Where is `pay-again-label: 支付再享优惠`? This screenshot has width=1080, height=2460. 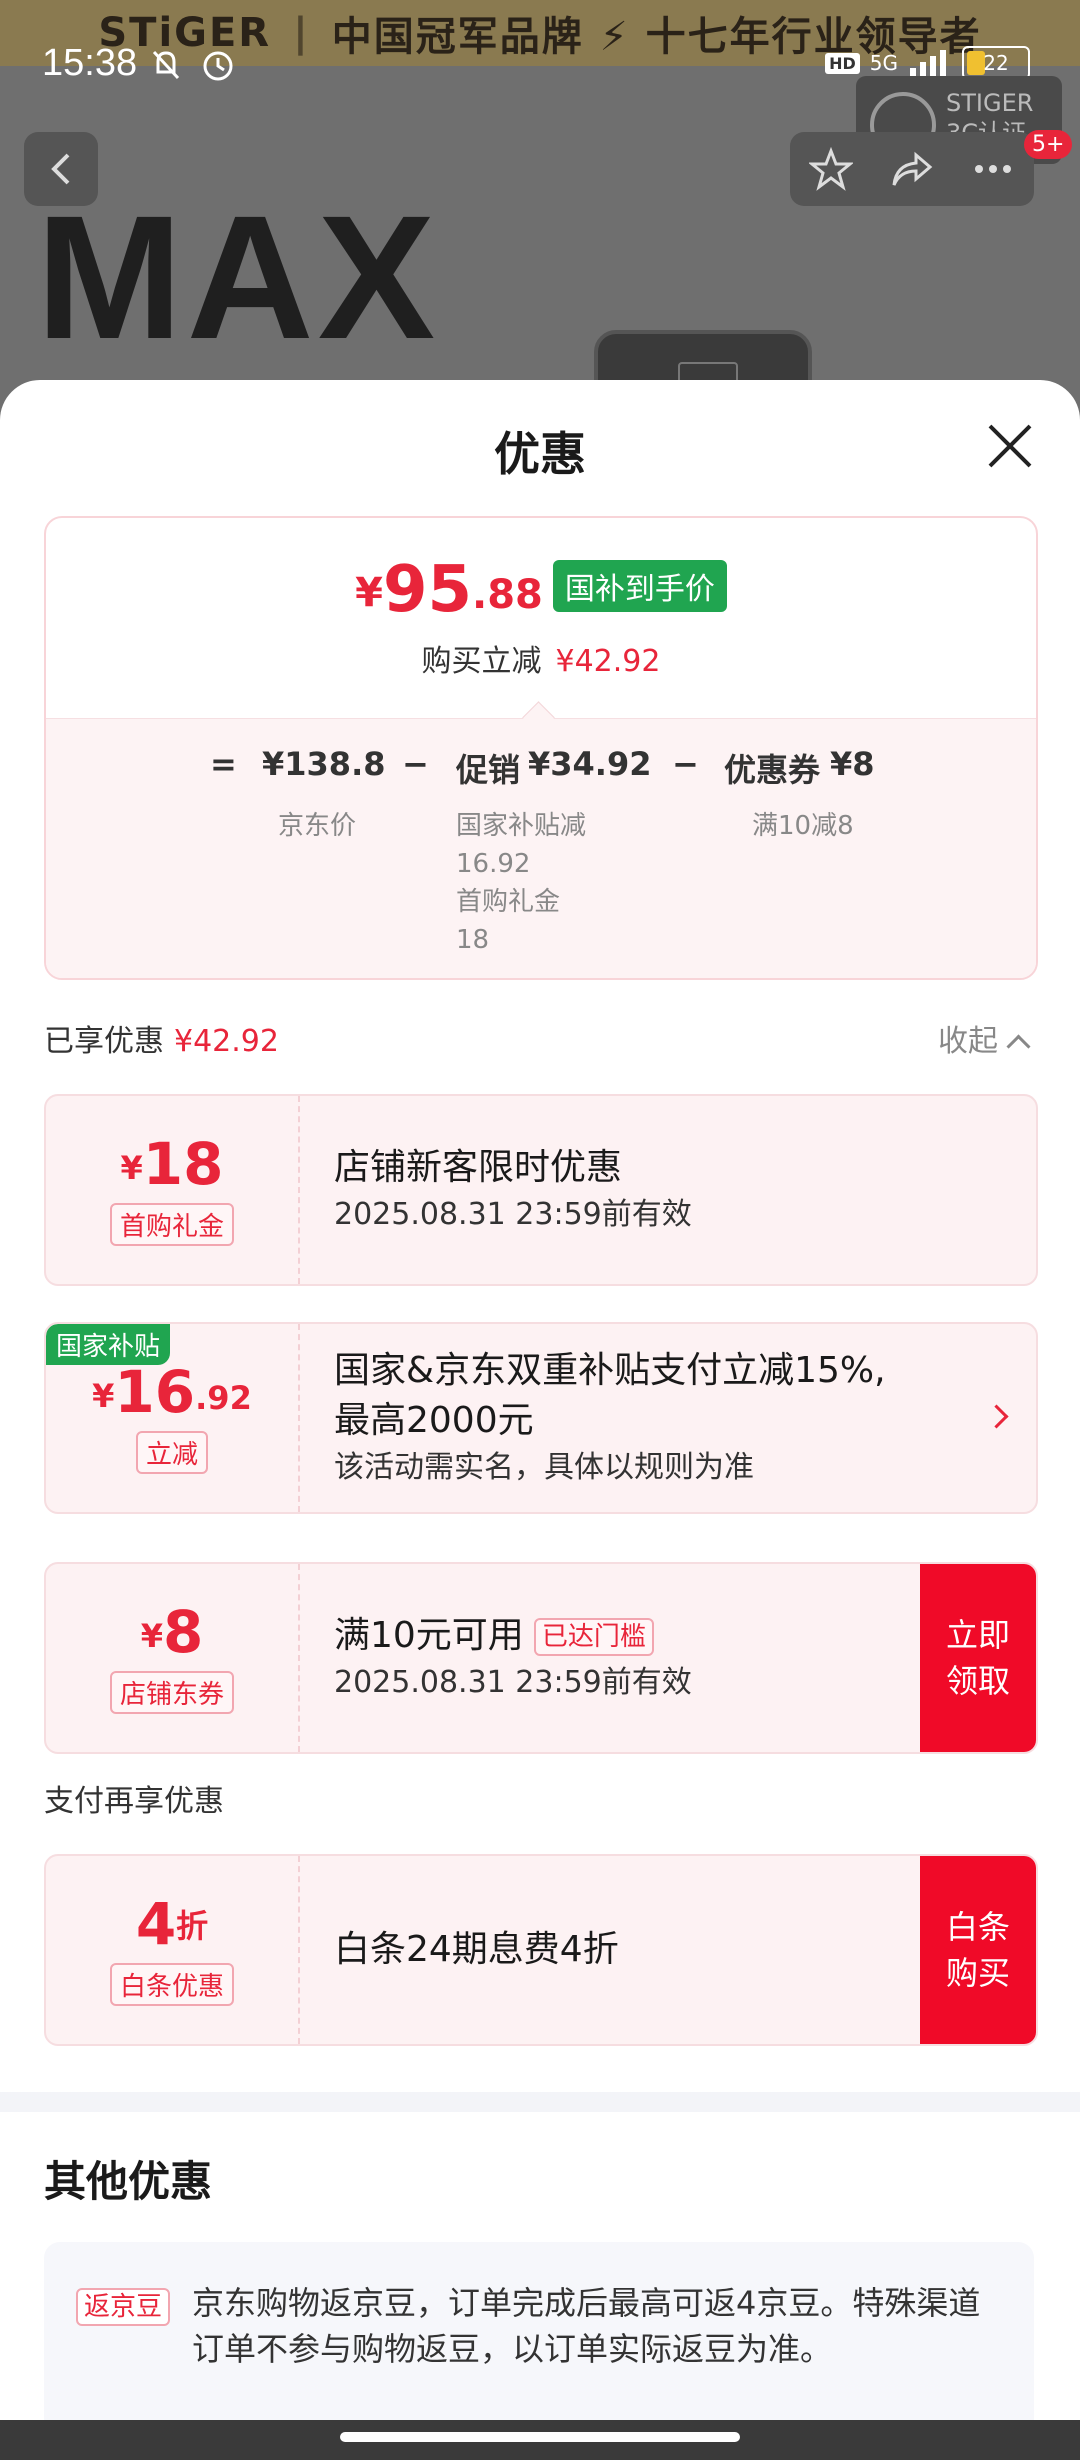 pay-again-label: 支付再享优惠 is located at coordinates (134, 1801).